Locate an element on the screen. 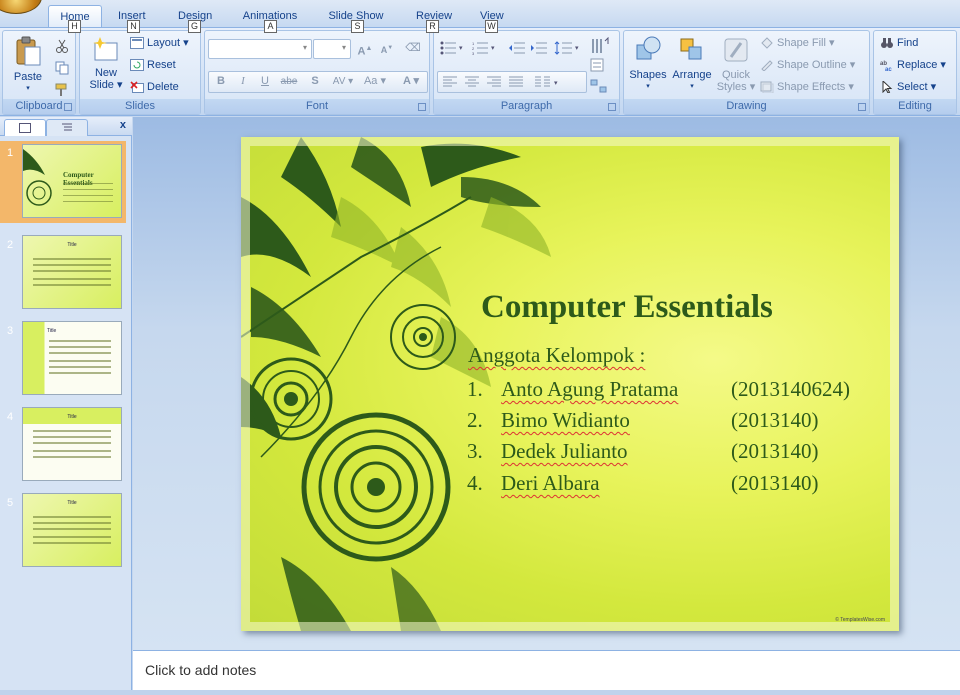 The image size is (960, 695). slide-title: Computer Essentials is located at coordinates (627, 307).